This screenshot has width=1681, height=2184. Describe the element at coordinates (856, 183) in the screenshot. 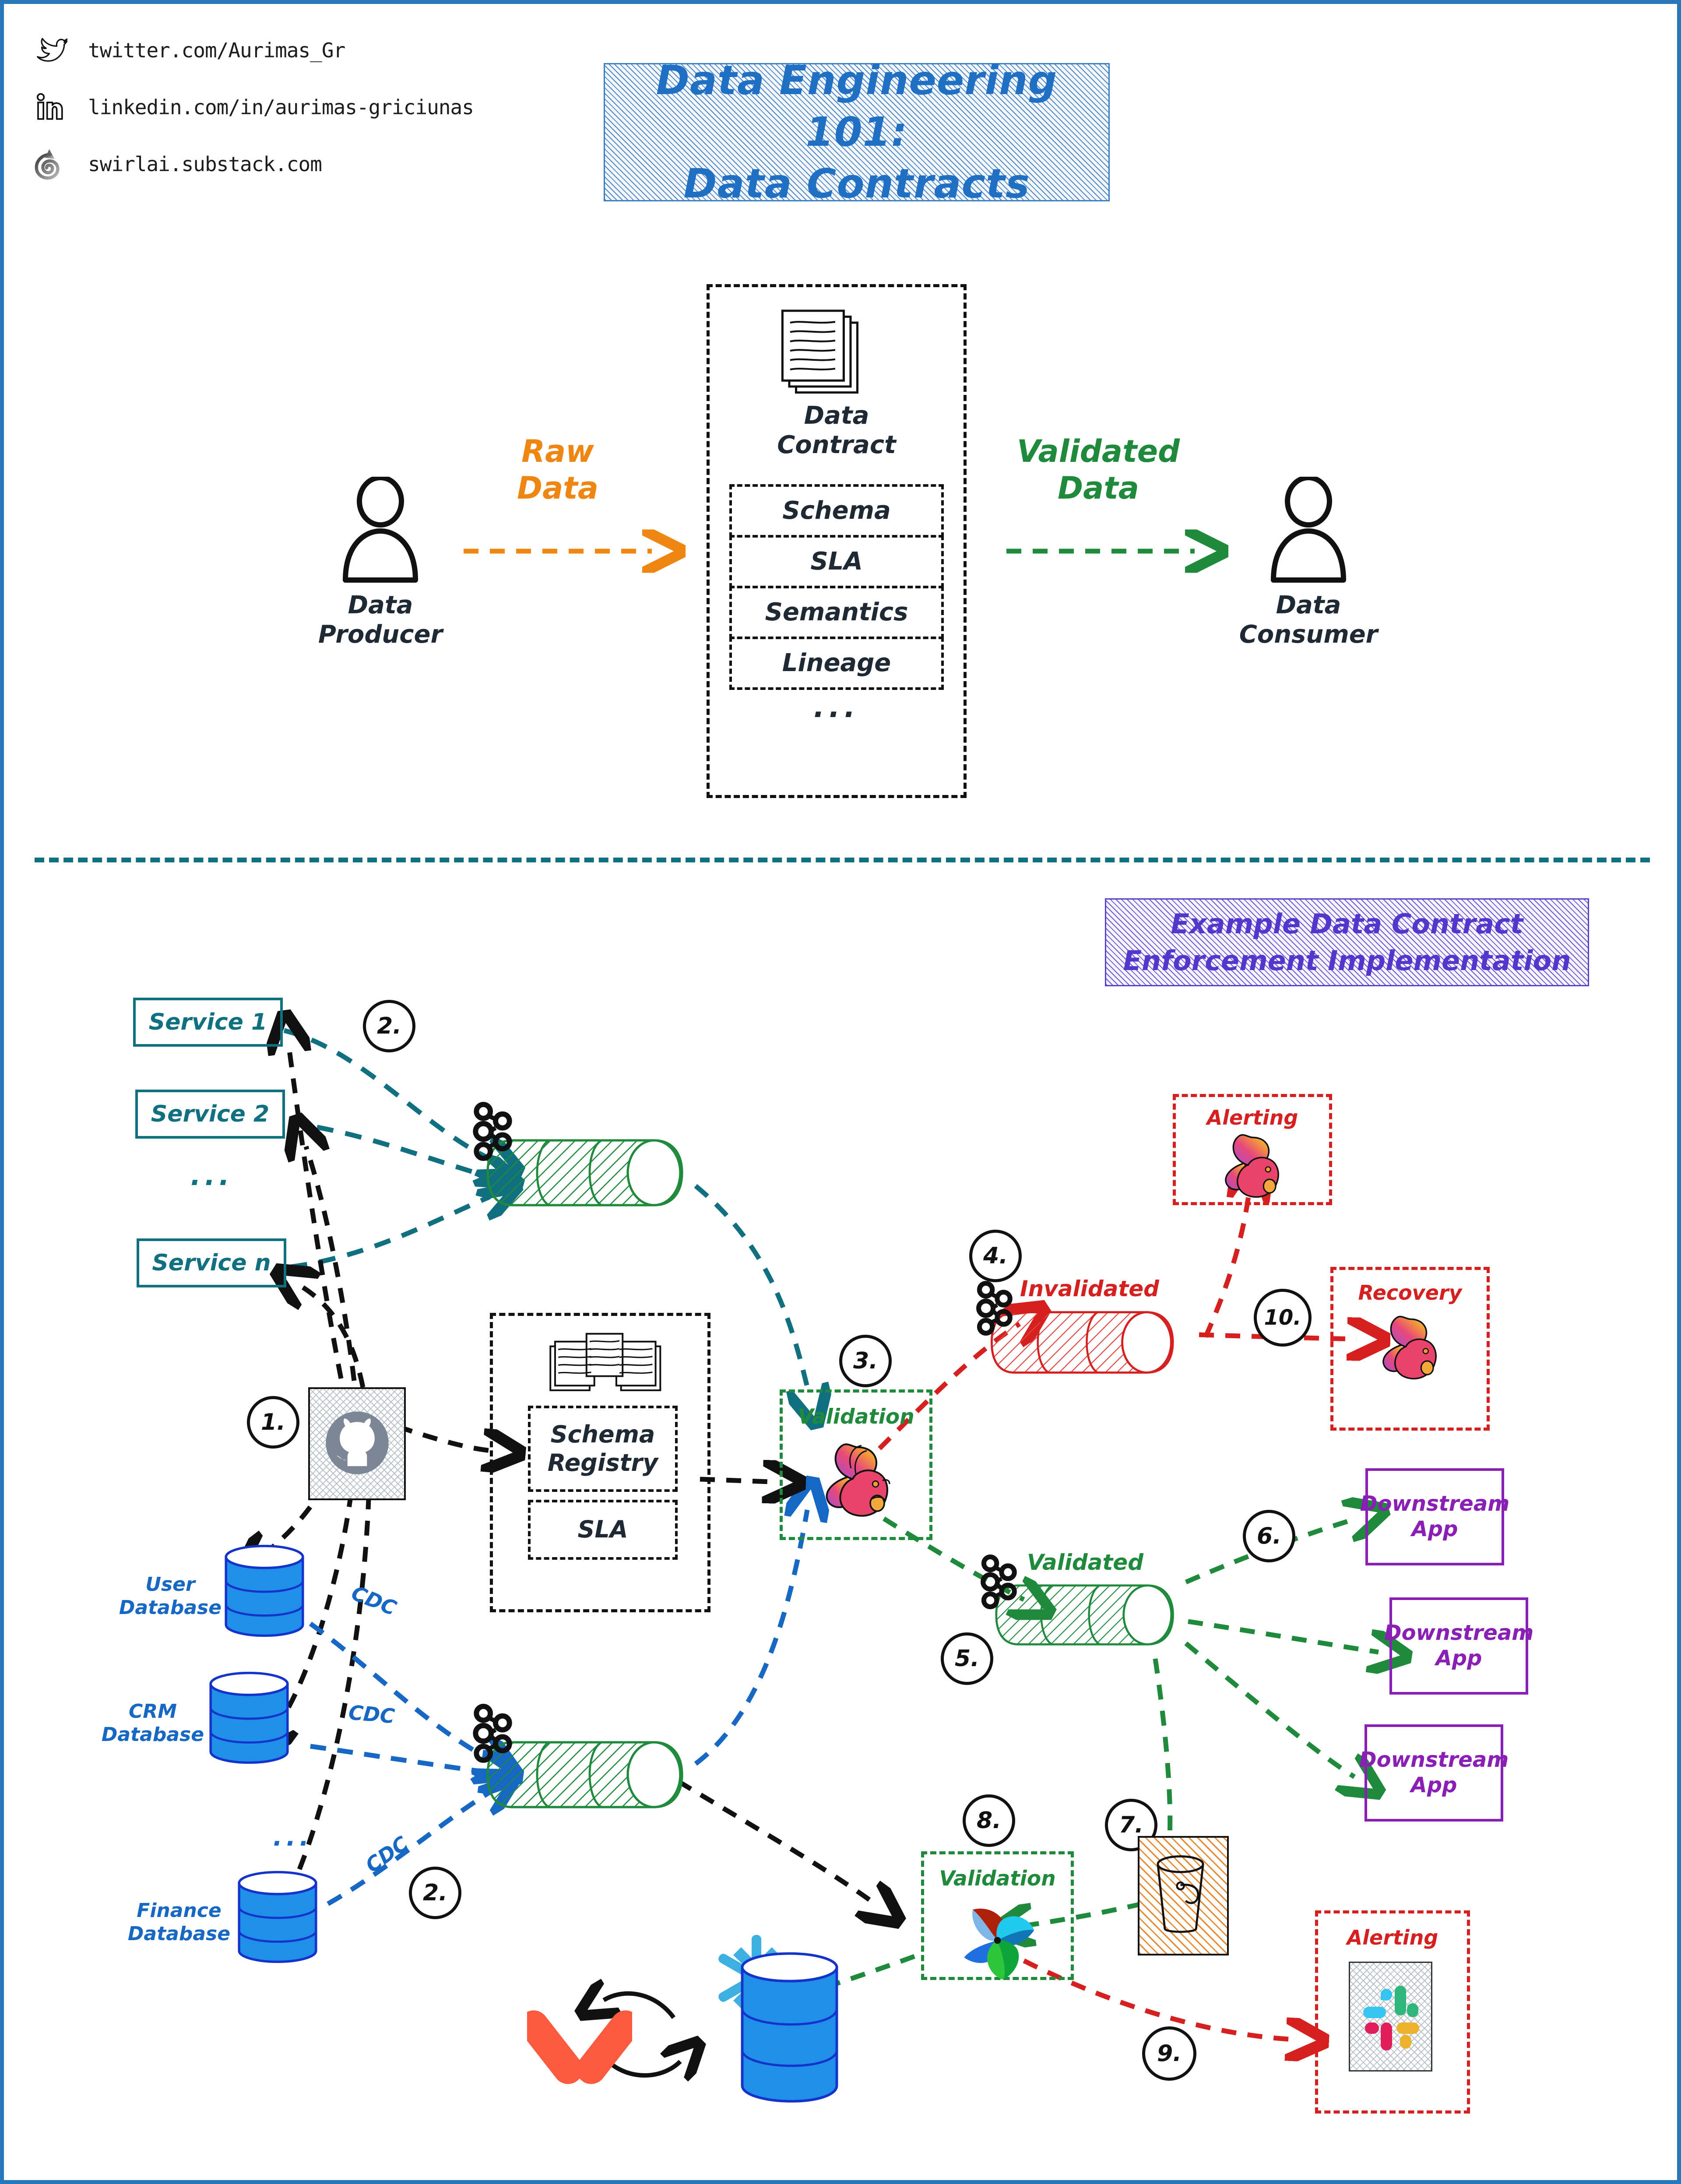

I see `page-title-line2: Data Contracts` at that location.